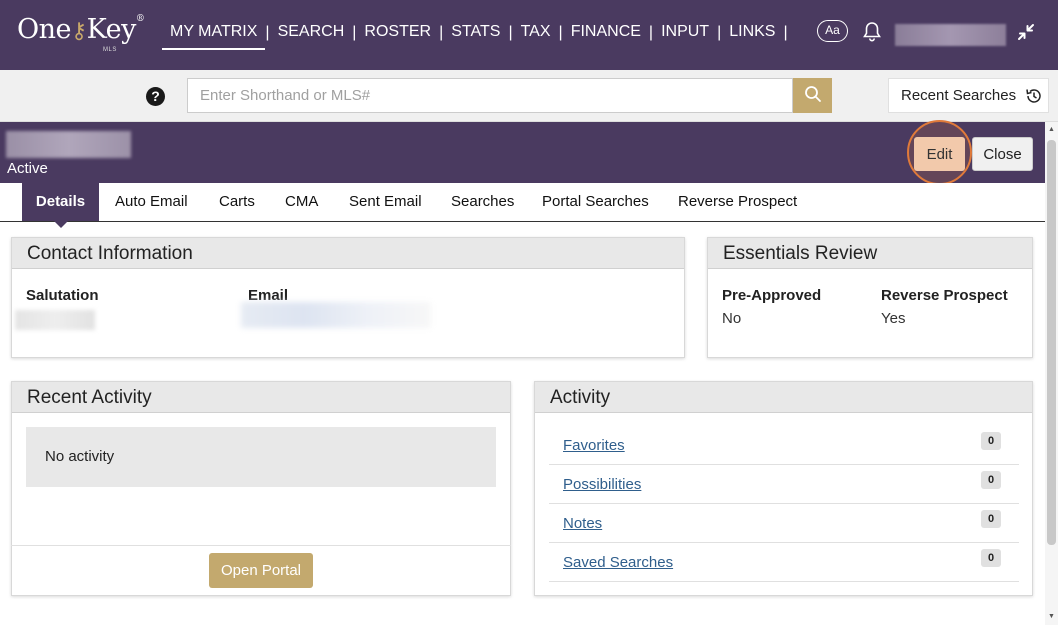 This screenshot has width=1058, height=625. I want to click on tab-details: Details, so click(60, 205).